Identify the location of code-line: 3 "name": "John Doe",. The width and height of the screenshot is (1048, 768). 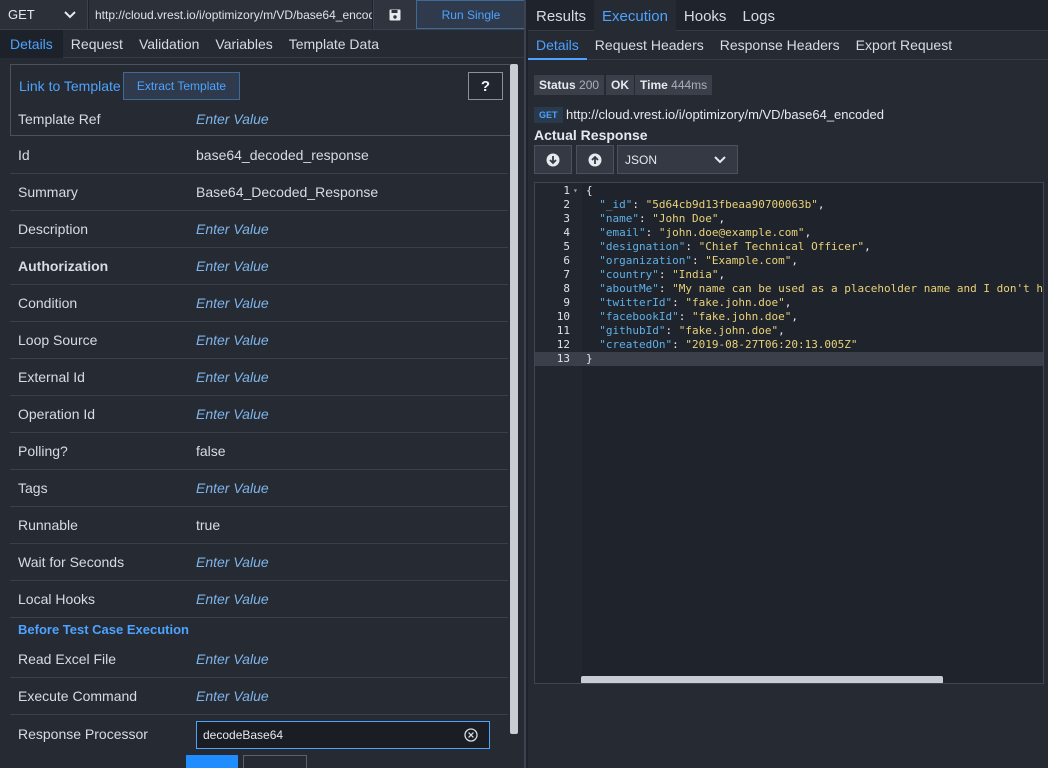
(789, 219).